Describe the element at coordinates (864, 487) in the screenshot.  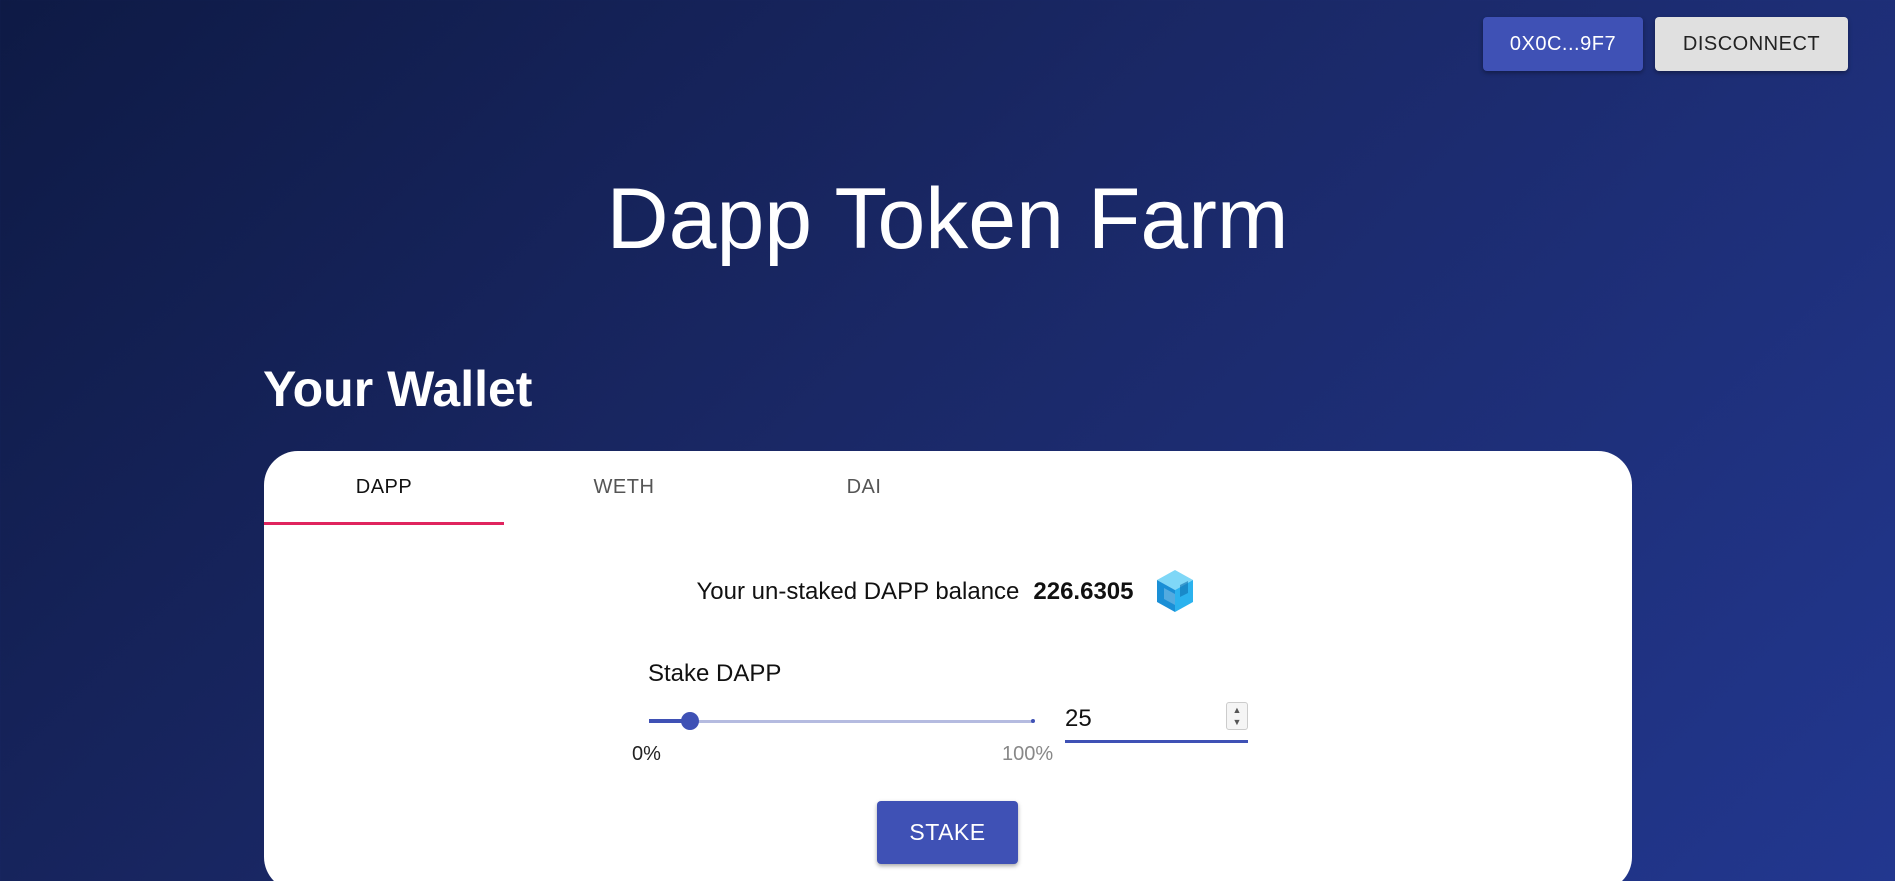
I see `tab-dai: DAI` at that location.